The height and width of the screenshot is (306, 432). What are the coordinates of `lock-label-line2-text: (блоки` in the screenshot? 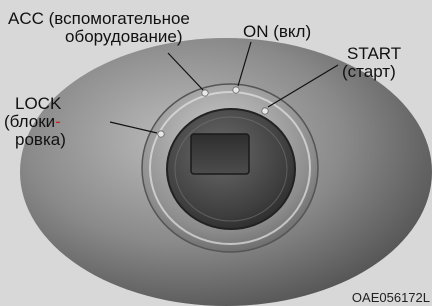 It's located at (30, 121).